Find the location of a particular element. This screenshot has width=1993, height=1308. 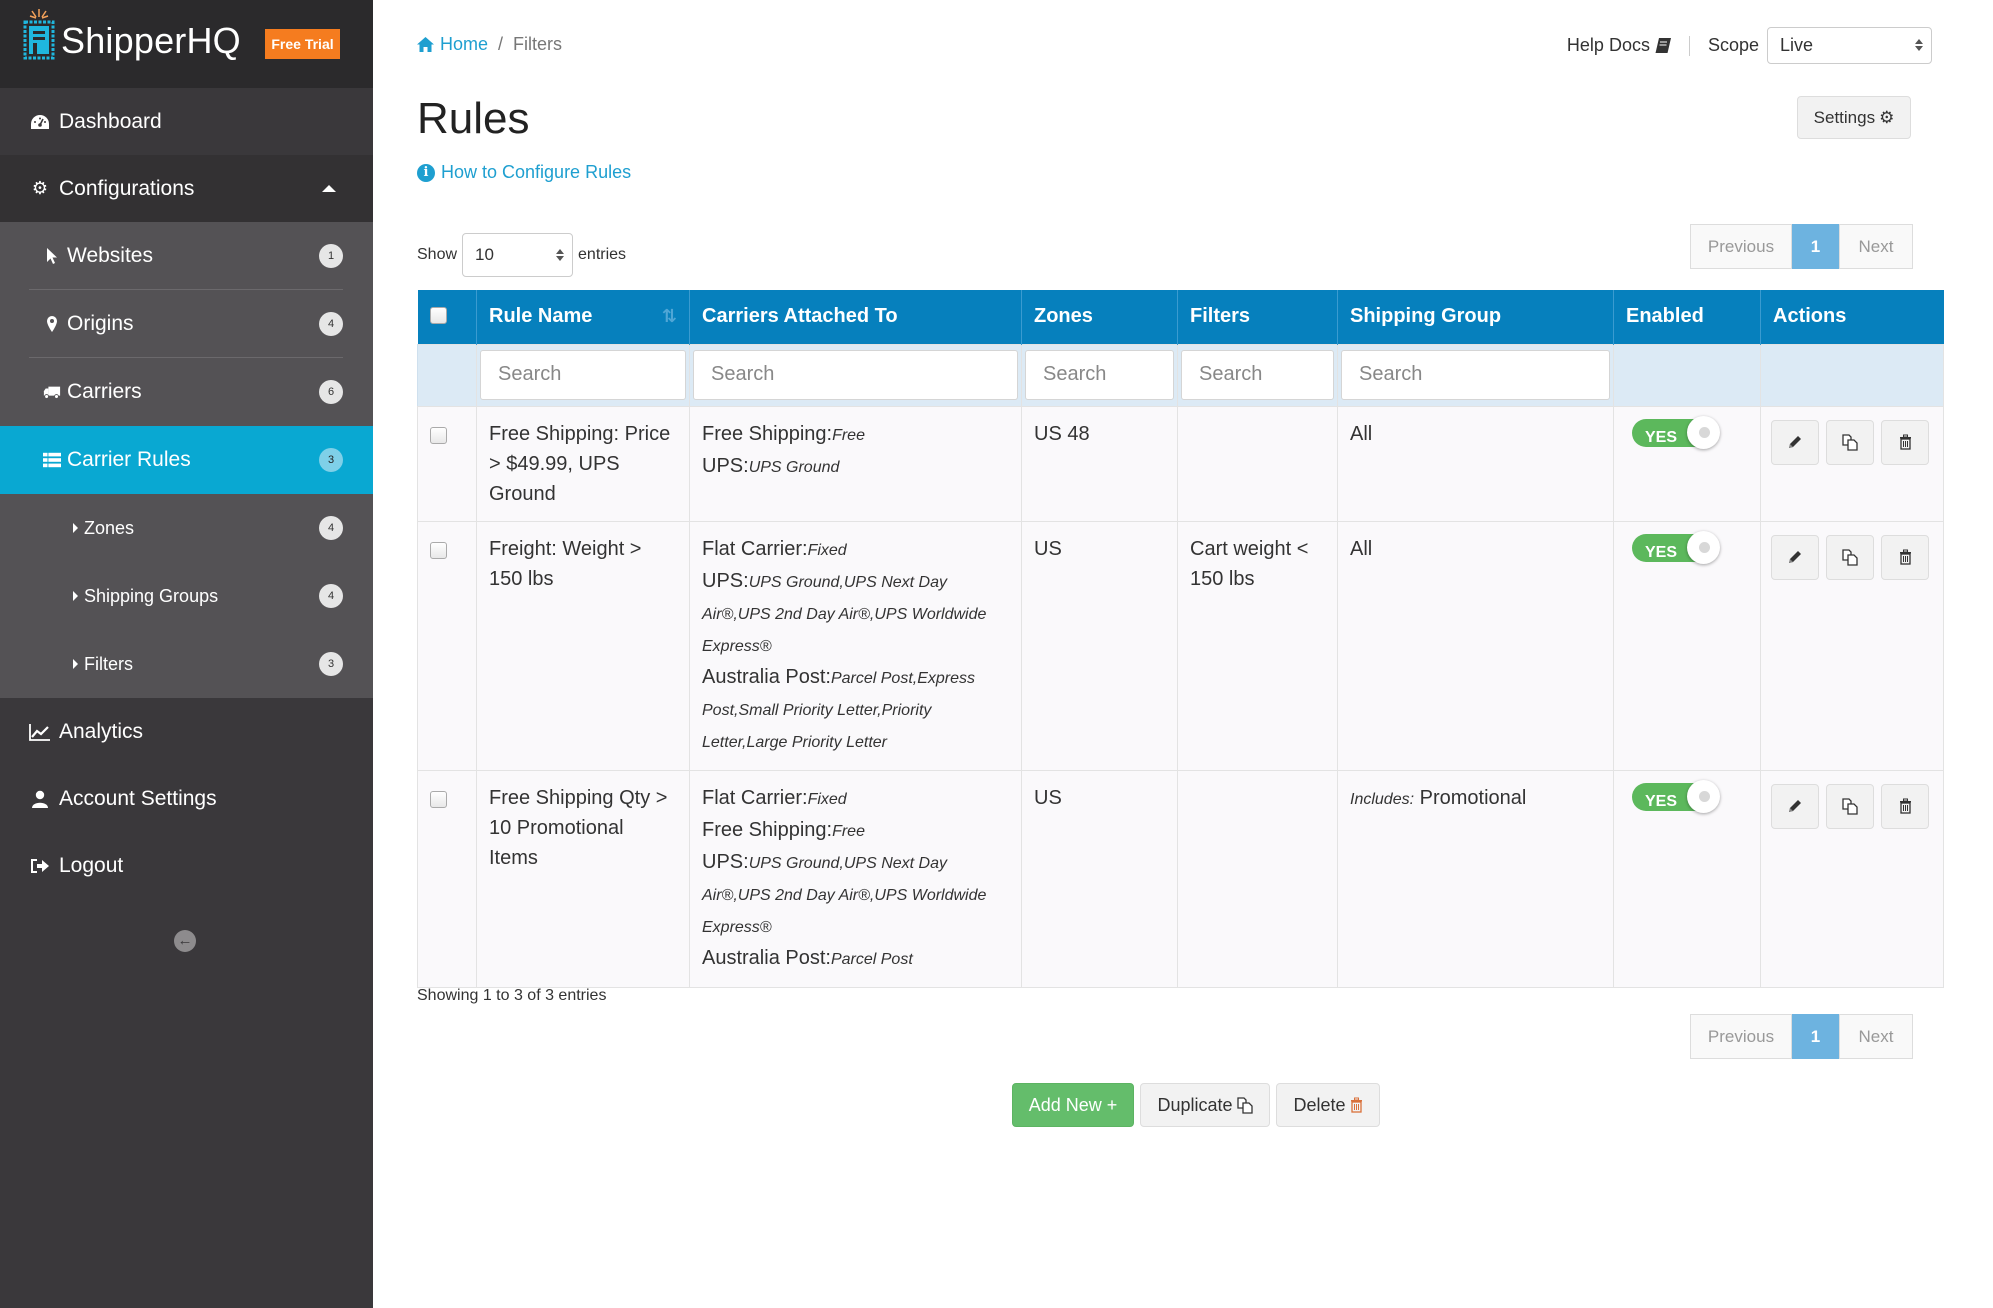

sidebar-item-label: Carrier Rules is located at coordinates (129, 459).